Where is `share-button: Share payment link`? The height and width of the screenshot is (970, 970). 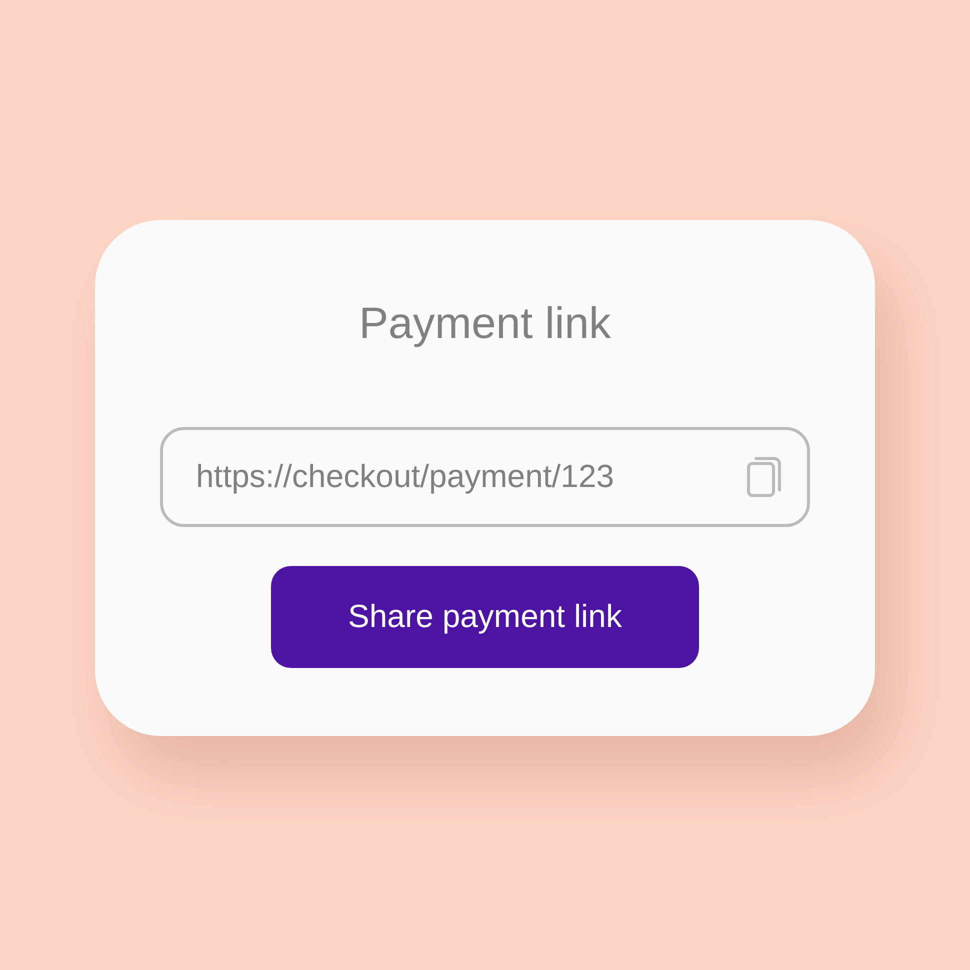
share-button: Share payment link is located at coordinates (485, 617).